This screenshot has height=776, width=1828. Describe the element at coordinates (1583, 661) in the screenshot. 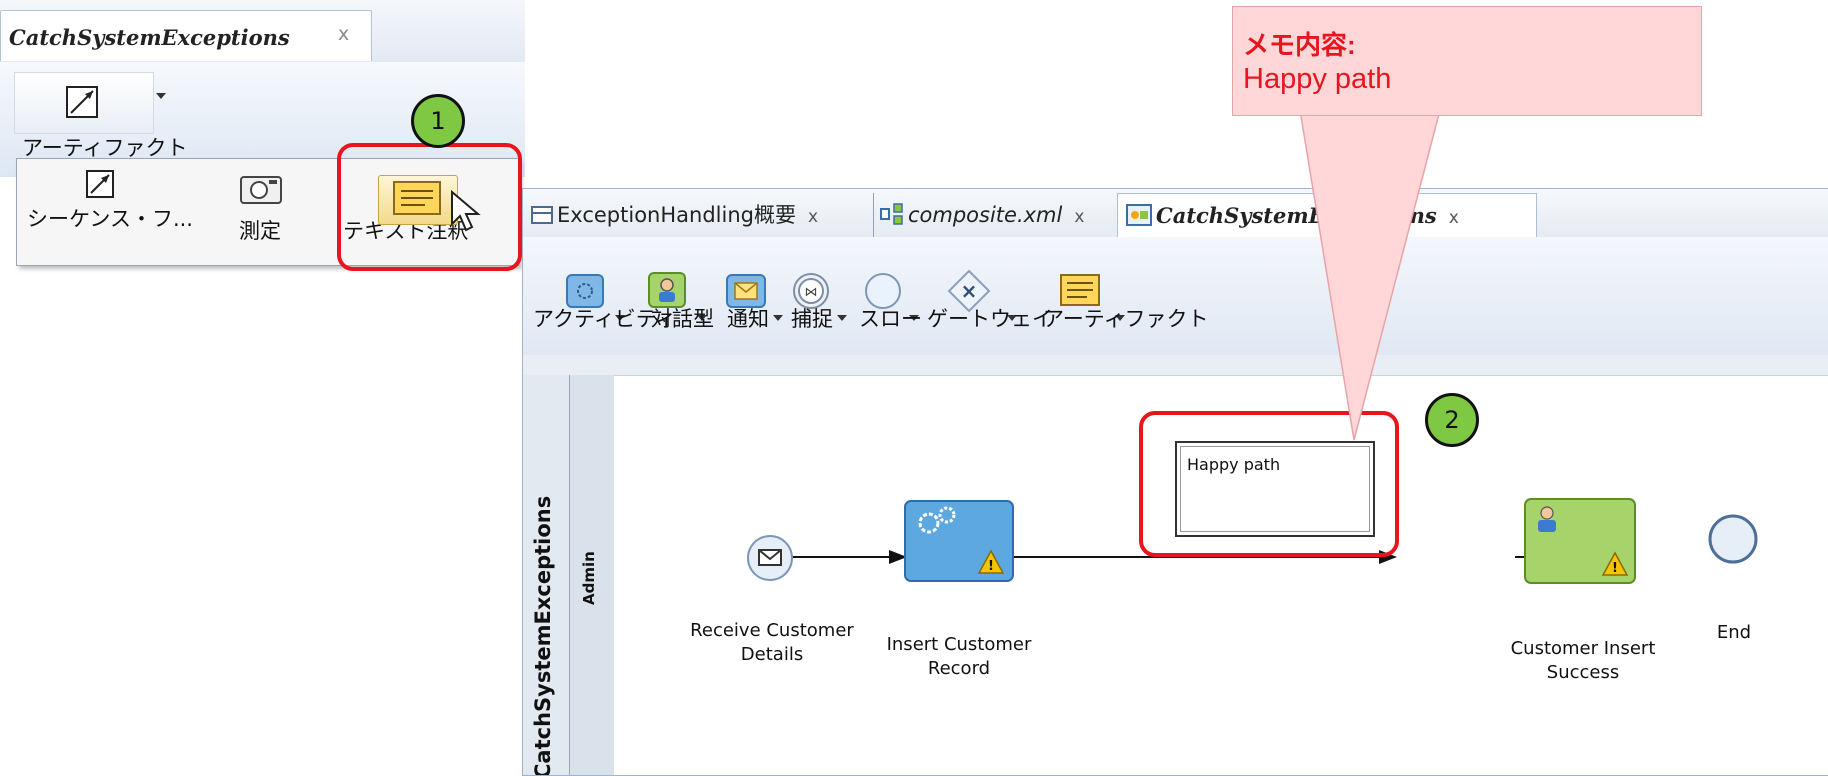

I see `customer-insert-success-label: Customer Insert Success` at that location.